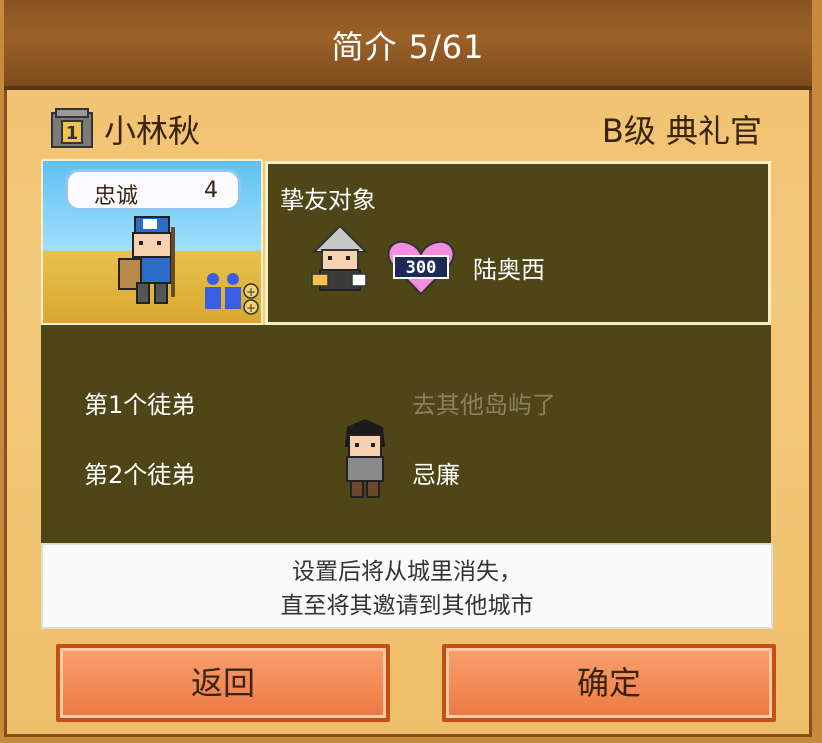 This screenshot has width=822, height=743. Describe the element at coordinates (116, 196) in the screenshot. I see `loyalty-label: 忠诚` at that location.